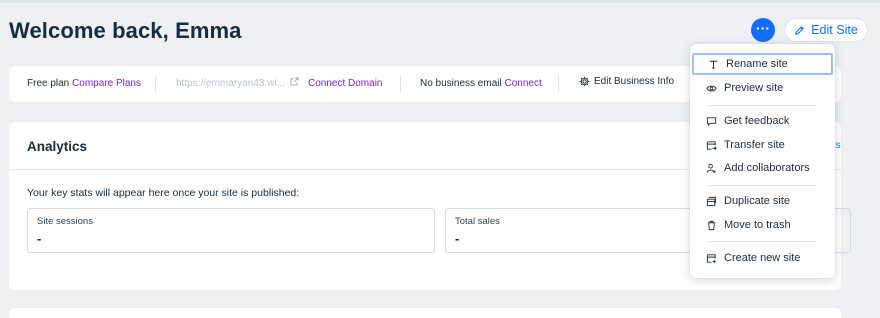  Describe the element at coordinates (757, 225) in the screenshot. I see `menu-item-label: Move to trash` at that location.